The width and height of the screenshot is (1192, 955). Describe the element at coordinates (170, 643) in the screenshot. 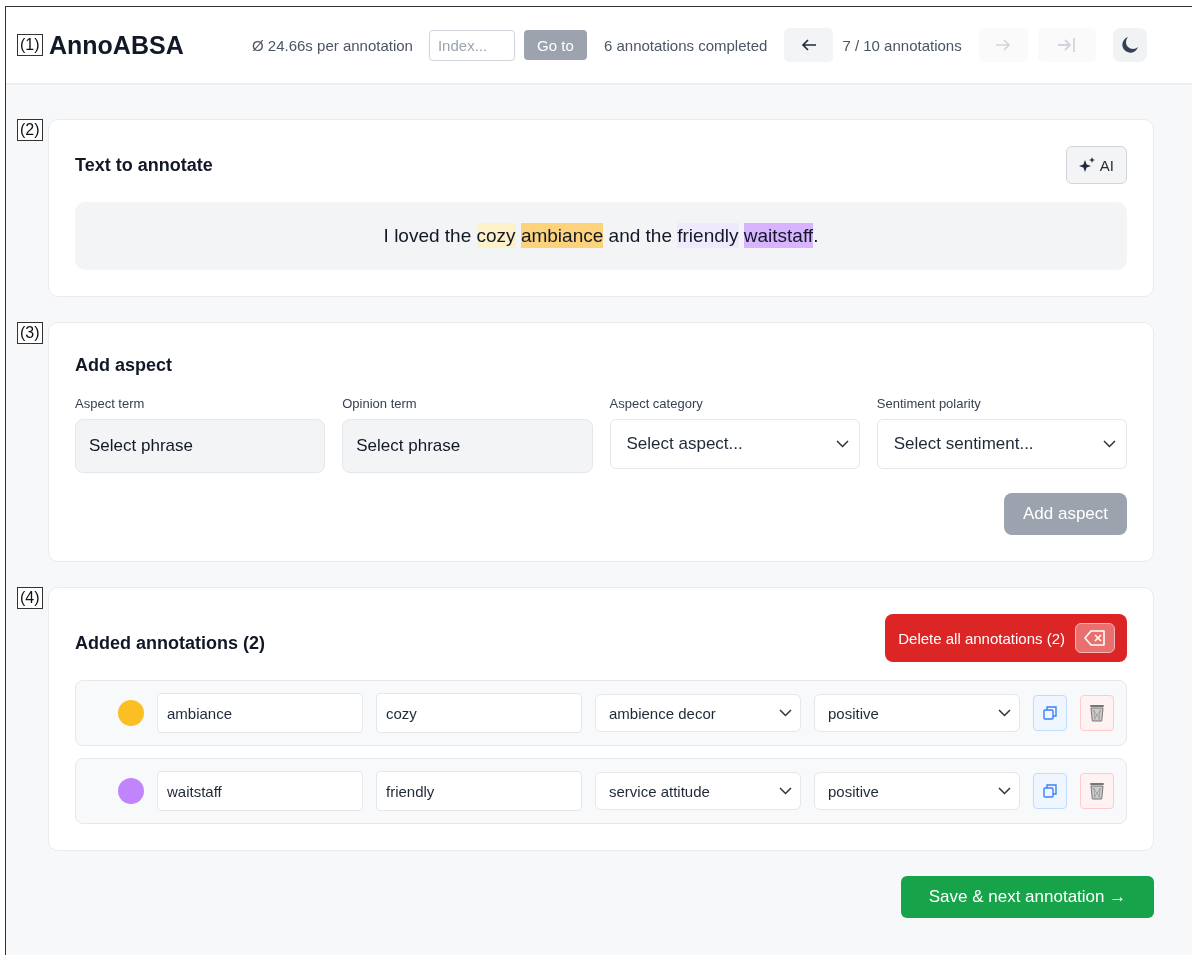

I see `section-title: Added annotations (2)` at that location.